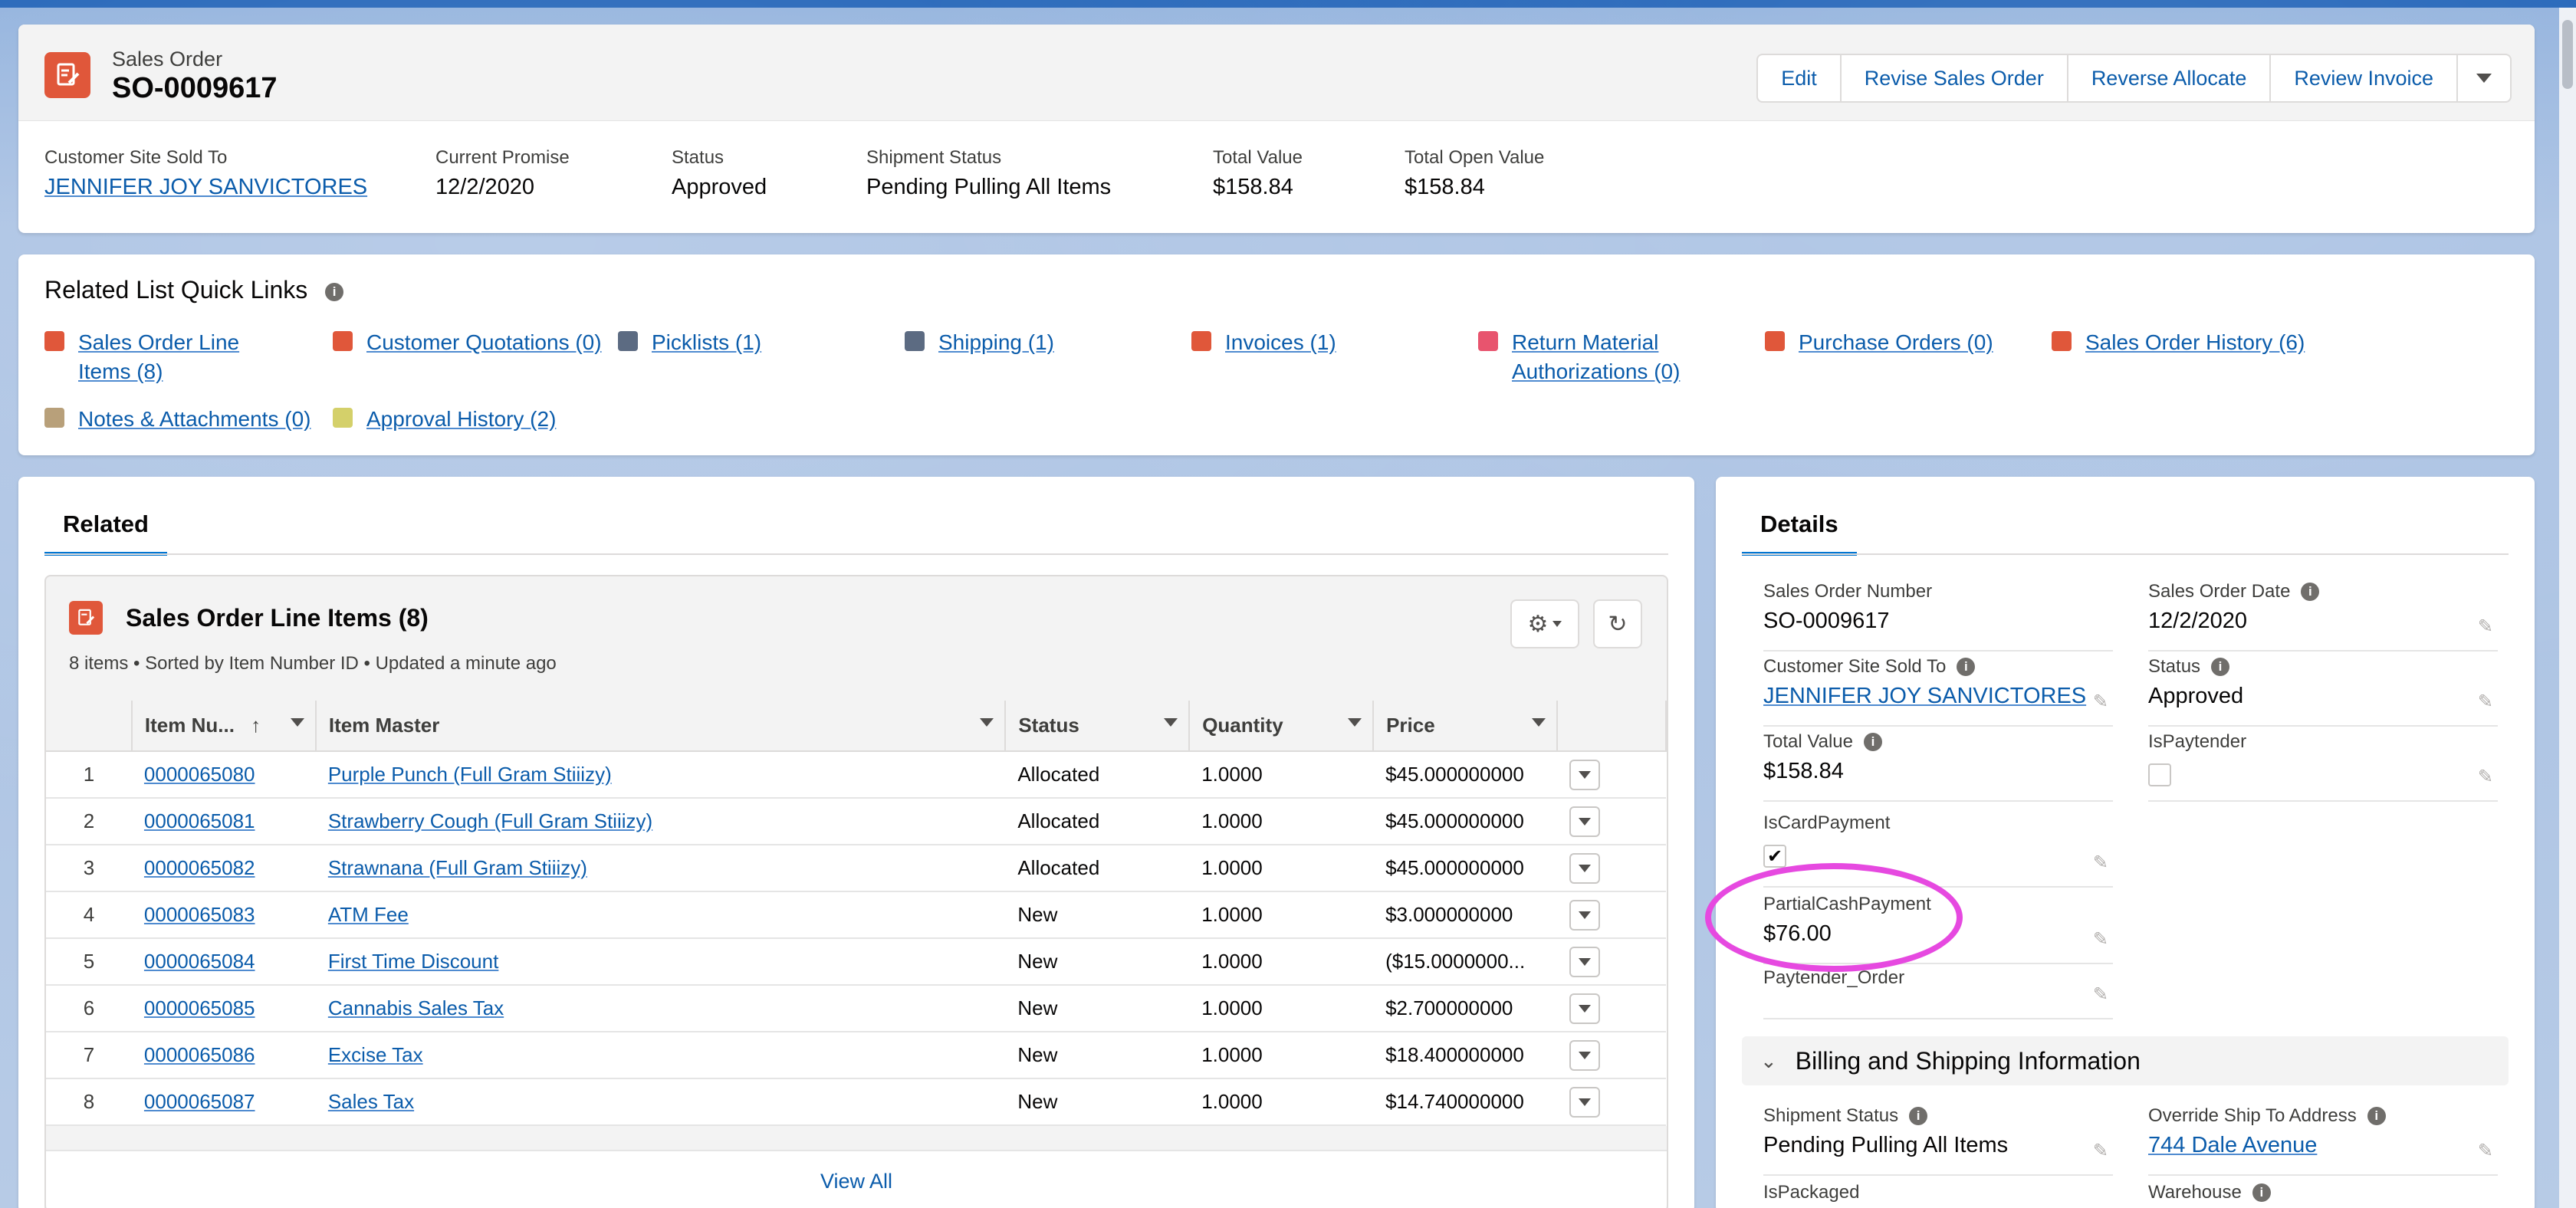 The image size is (2576, 1208). Describe the element at coordinates (2323, 1145) in the screenshot. I see `override-ship-address-link: 744 Dale Avenue` at that location.